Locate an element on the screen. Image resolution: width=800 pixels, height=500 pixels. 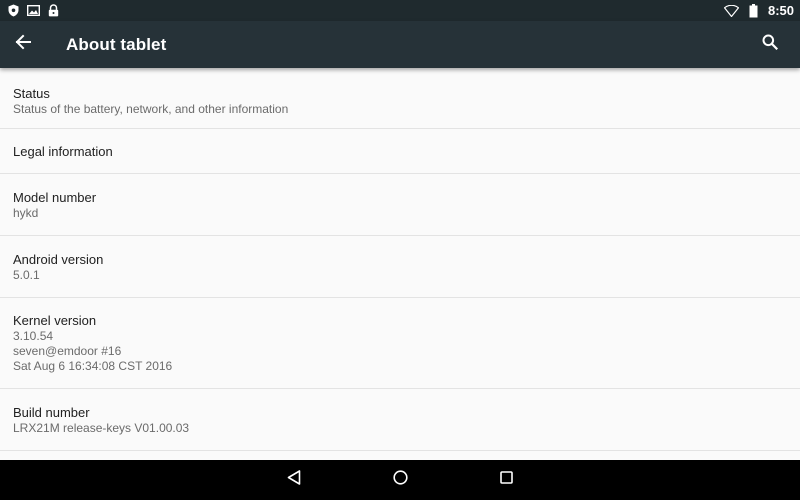
search-icon is located at coordinates (770, 44).